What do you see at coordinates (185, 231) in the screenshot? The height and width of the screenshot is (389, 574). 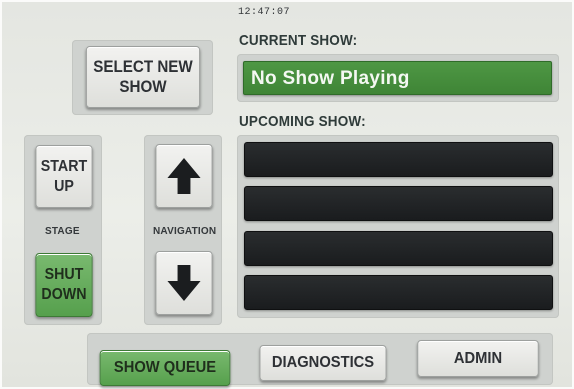 I see `navigation-label: NAVIGATION` at bounding box center [185, 231].